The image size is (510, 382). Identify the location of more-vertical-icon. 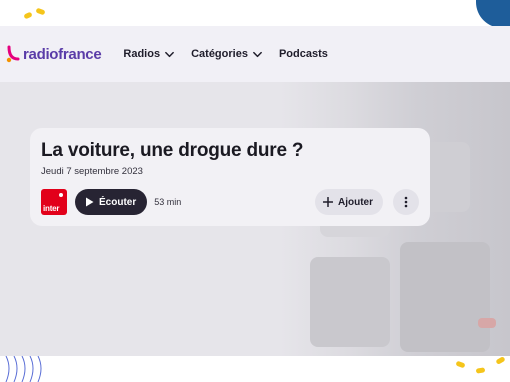
(406, 202).